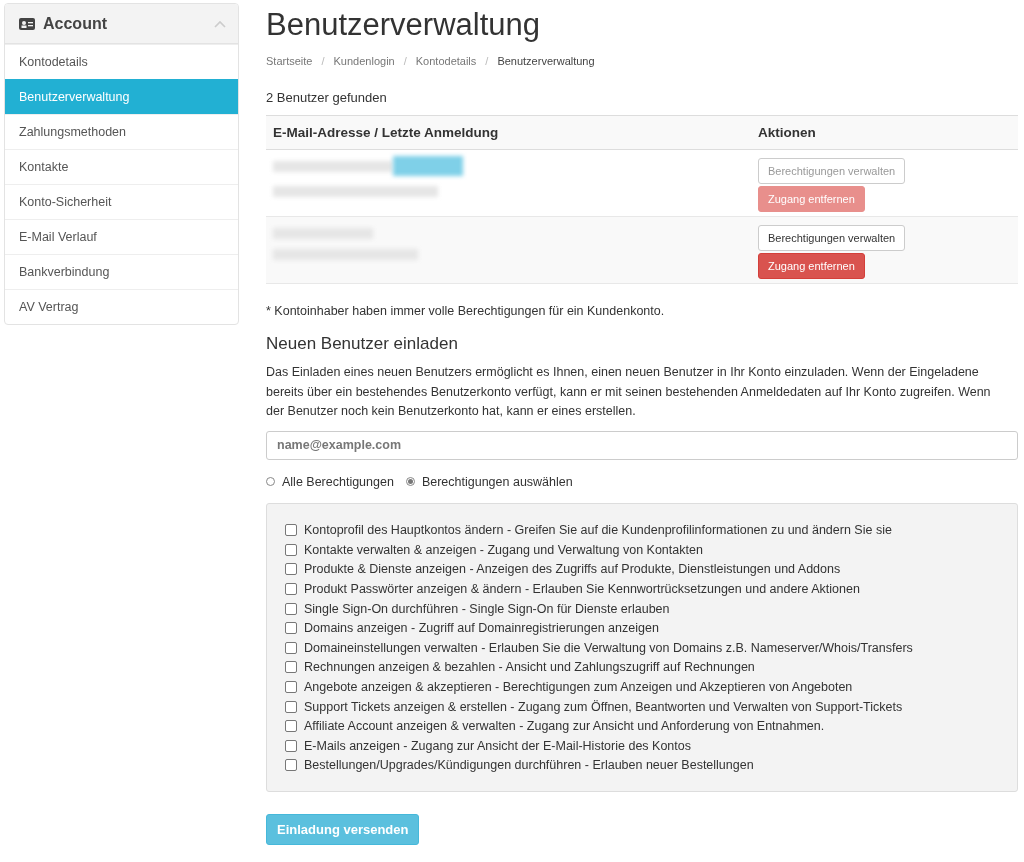  Describe the element at coordinates (428, 166) in the screenshot. I see `redacted-badge` at that location.